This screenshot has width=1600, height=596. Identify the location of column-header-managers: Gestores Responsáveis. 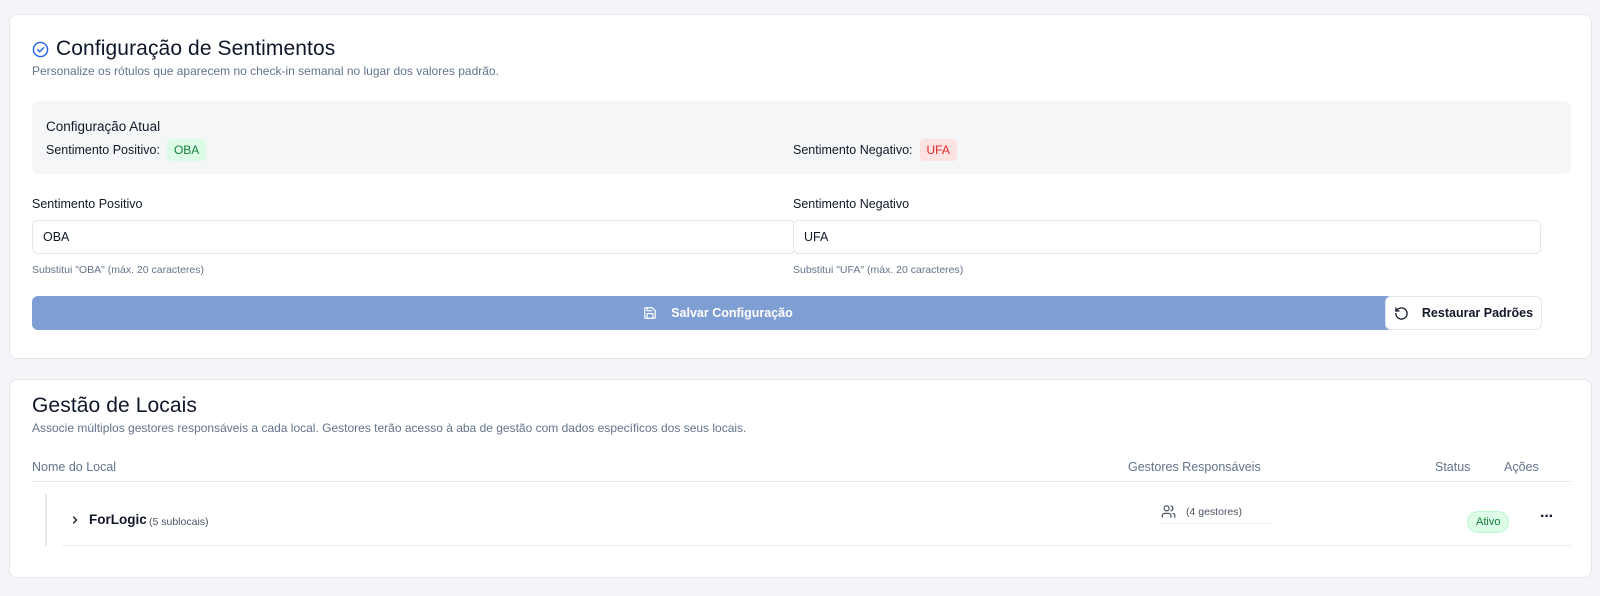
(1194, 467).